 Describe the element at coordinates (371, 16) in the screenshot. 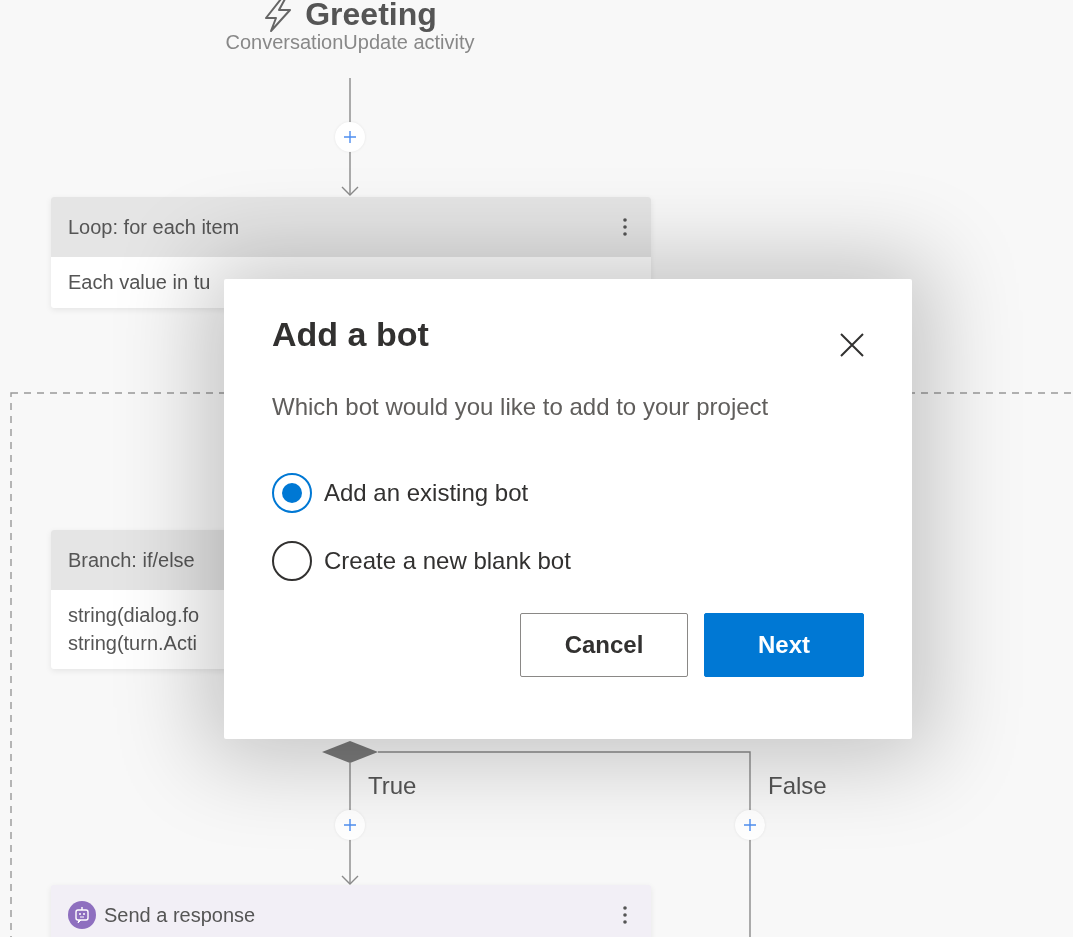

I see `trigger-title: Greeting` at that location.